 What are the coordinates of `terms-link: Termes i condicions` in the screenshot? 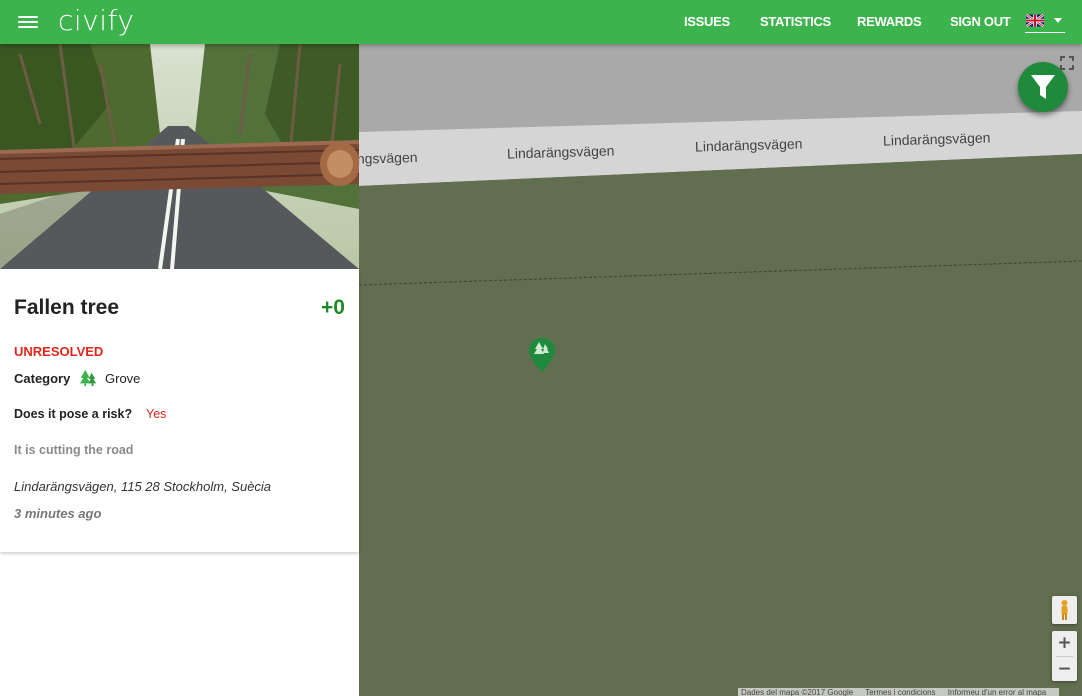 It's located at (900, 692).